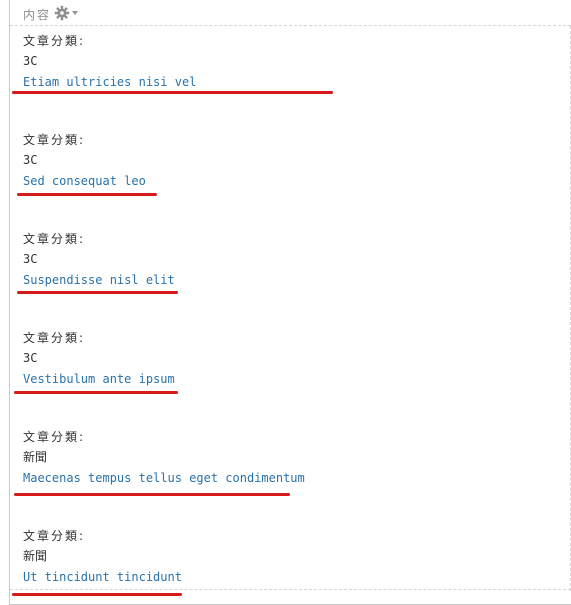  I want to click on article-title-link: Maecenas tempus tellus eget condimentum, so click(164, 478).